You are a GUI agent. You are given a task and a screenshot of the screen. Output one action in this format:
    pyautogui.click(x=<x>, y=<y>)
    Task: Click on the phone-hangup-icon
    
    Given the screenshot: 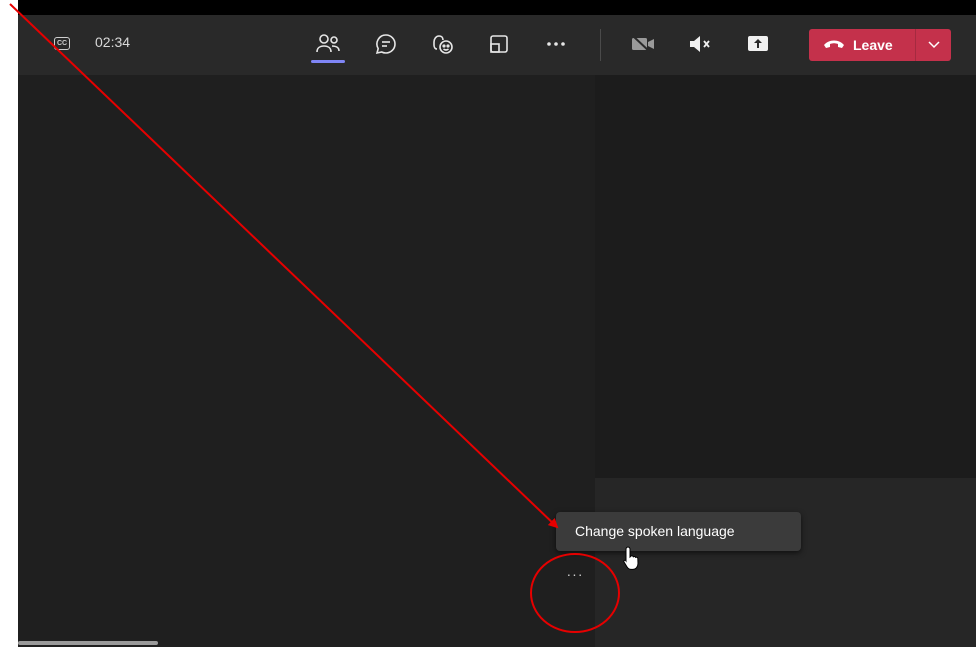 What is the action you would take?
    pyautogui.click(x=834, y=45)
    